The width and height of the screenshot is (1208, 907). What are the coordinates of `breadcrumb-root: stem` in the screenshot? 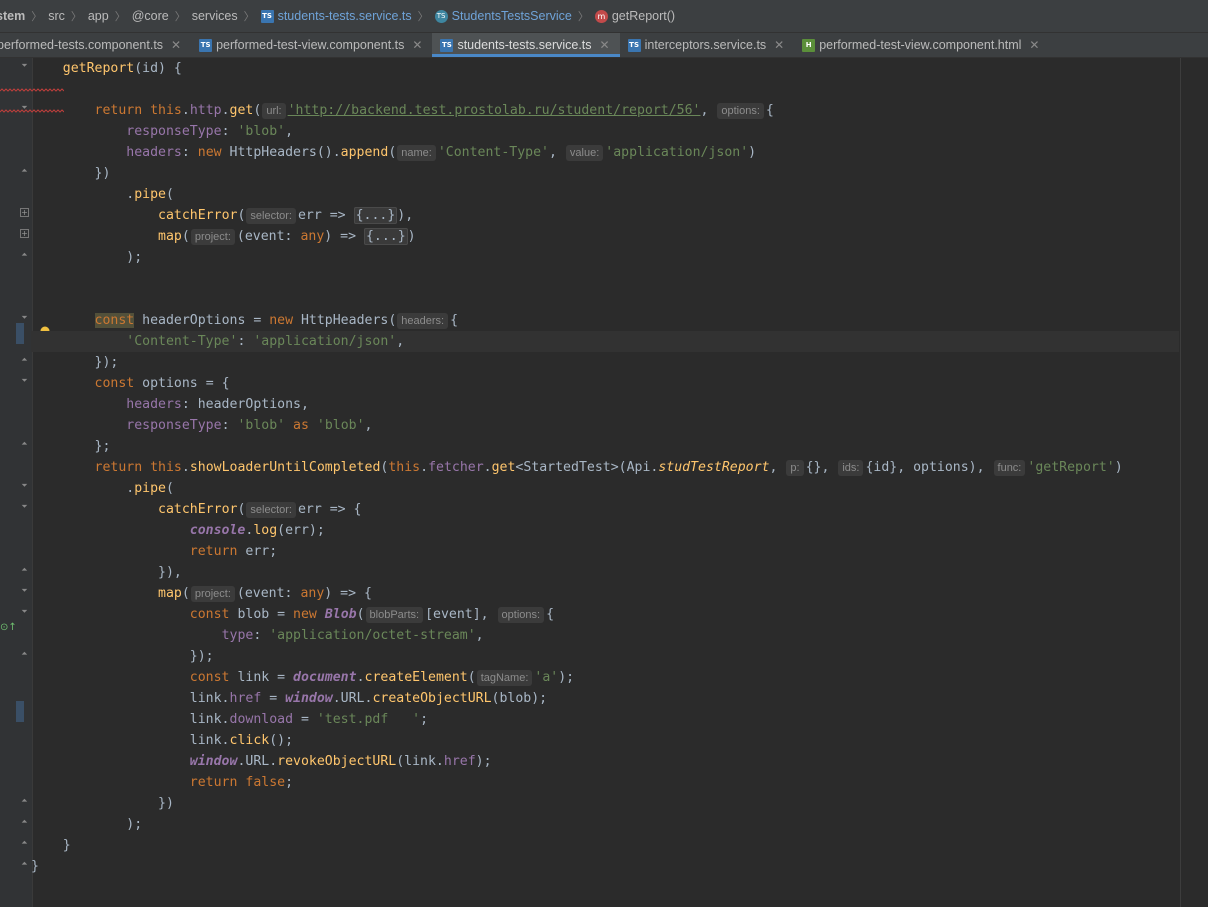 It's located at (14, 16).